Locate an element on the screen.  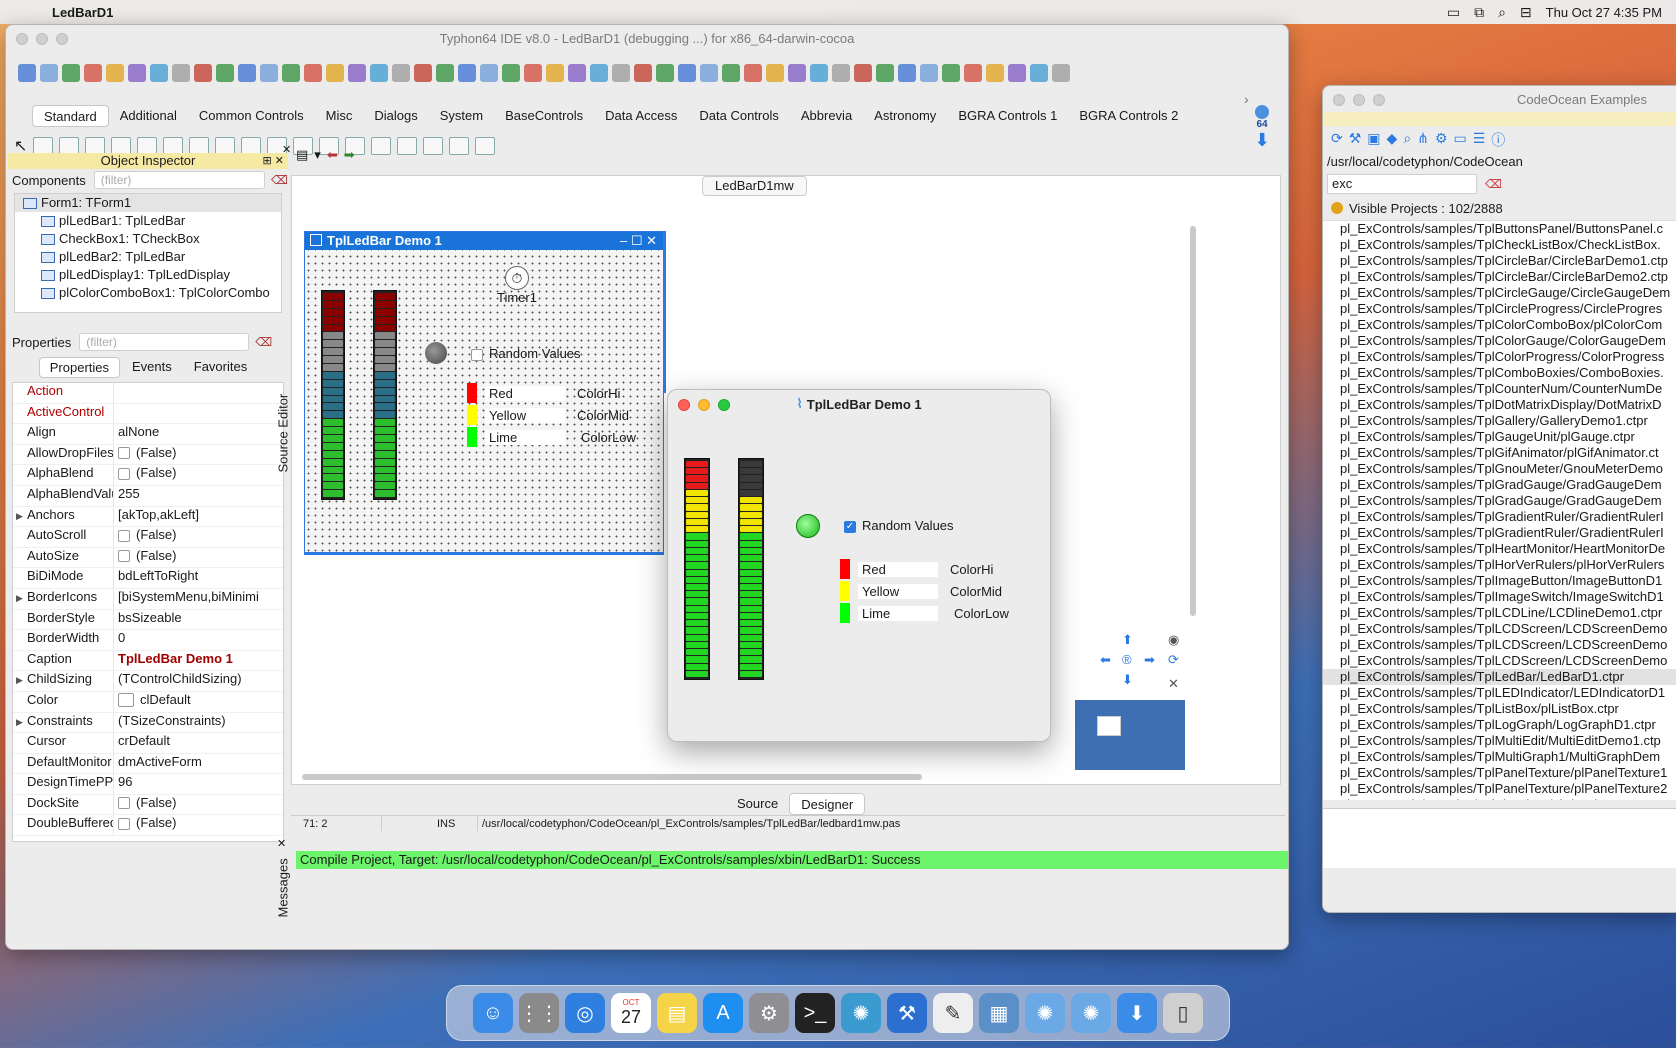
designer-list-icon: ▾ is located at coordinates (317, 155).